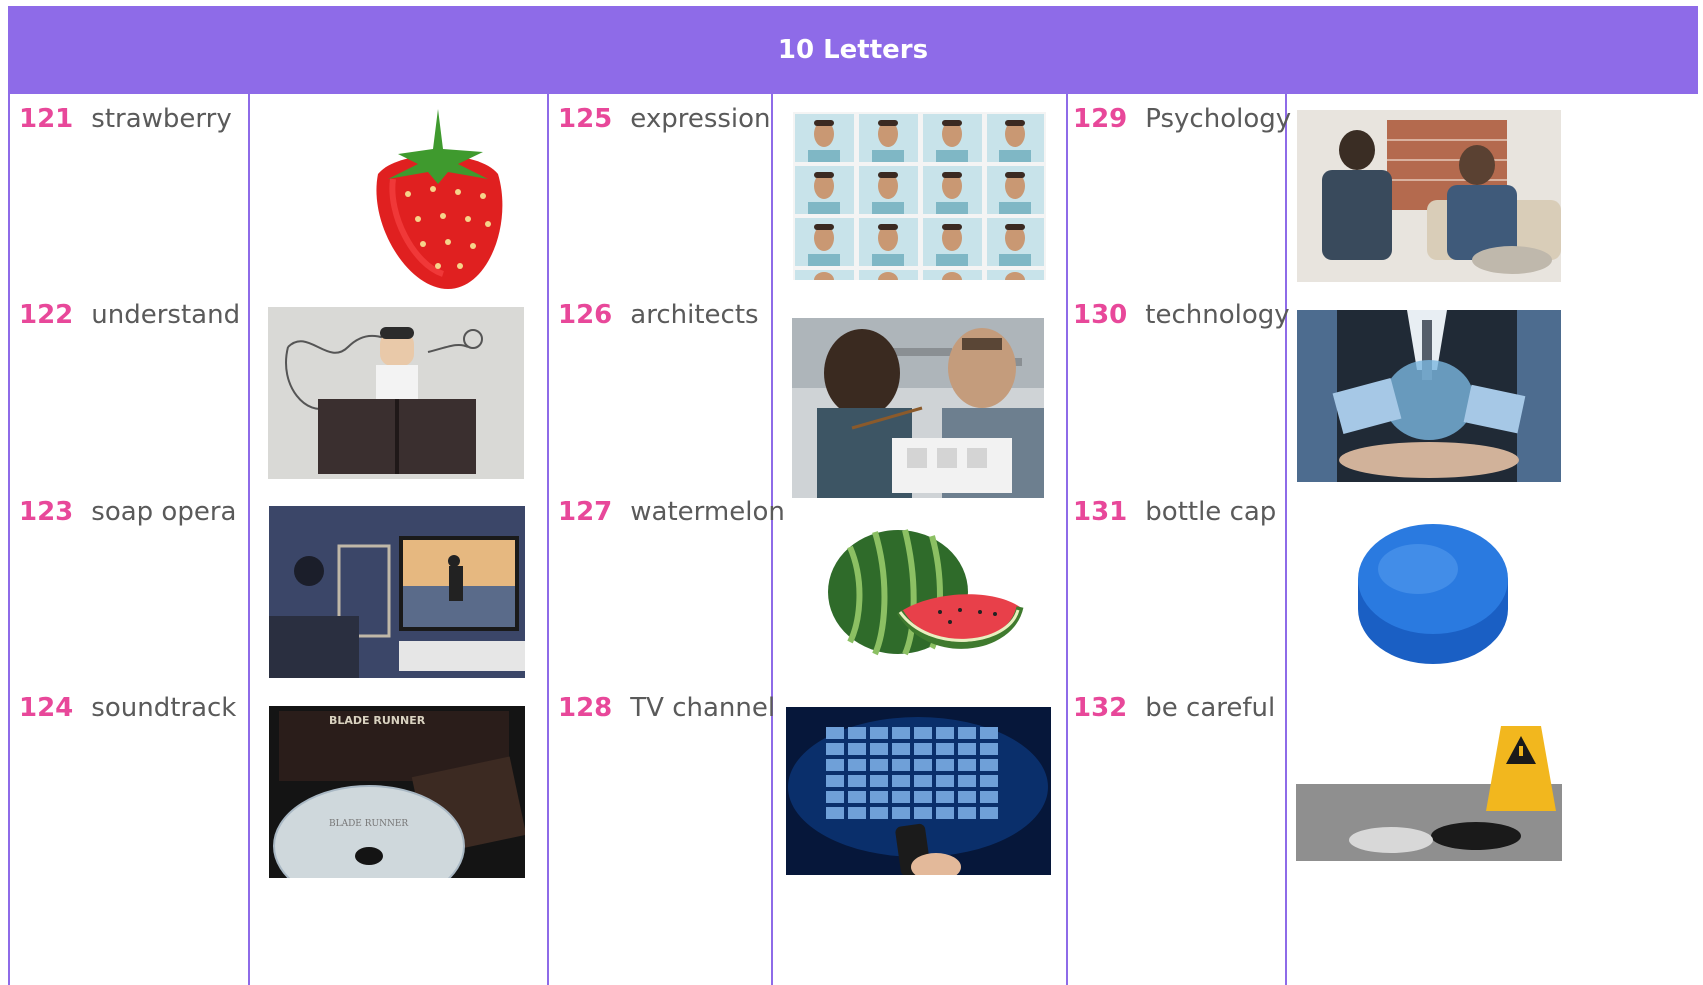  I want to click on page-title: 10 Letters, so click(853, 50).